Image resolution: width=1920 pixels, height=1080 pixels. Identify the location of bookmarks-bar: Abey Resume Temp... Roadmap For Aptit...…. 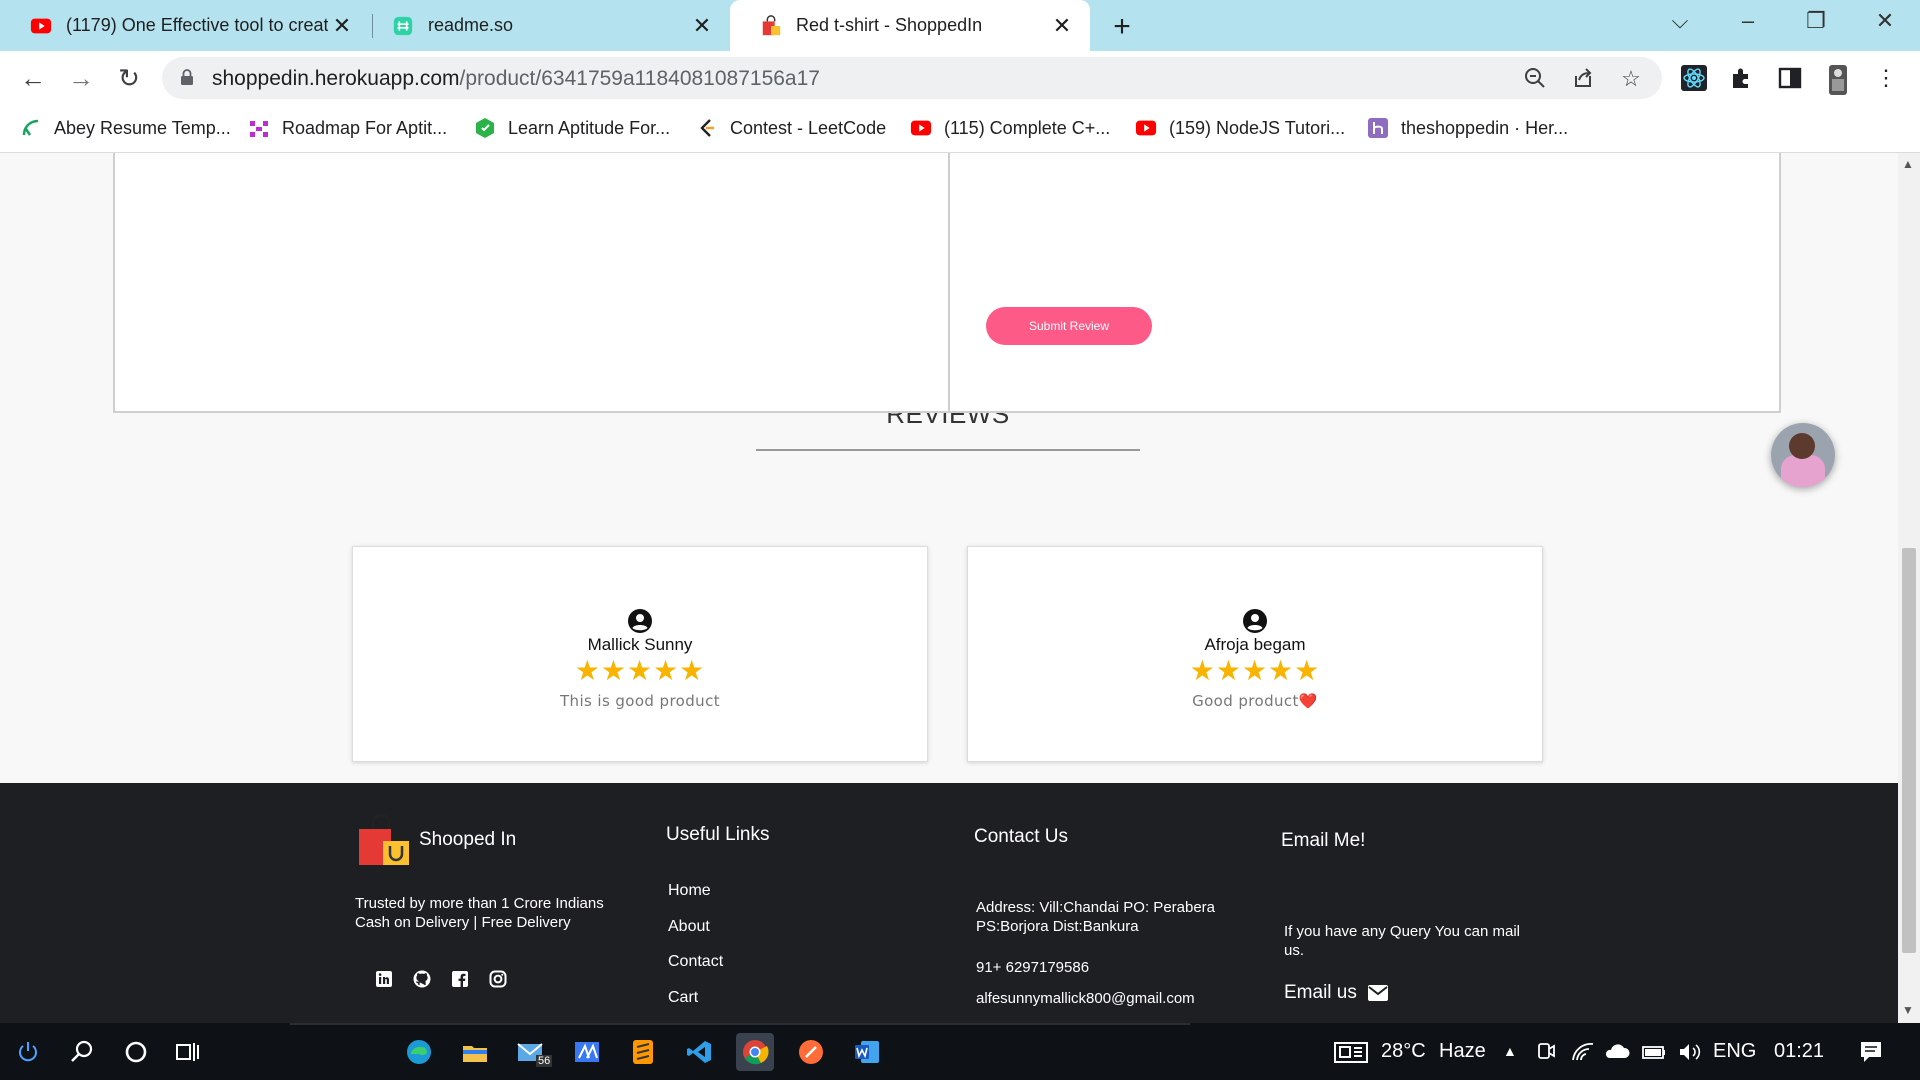
(960, 129).